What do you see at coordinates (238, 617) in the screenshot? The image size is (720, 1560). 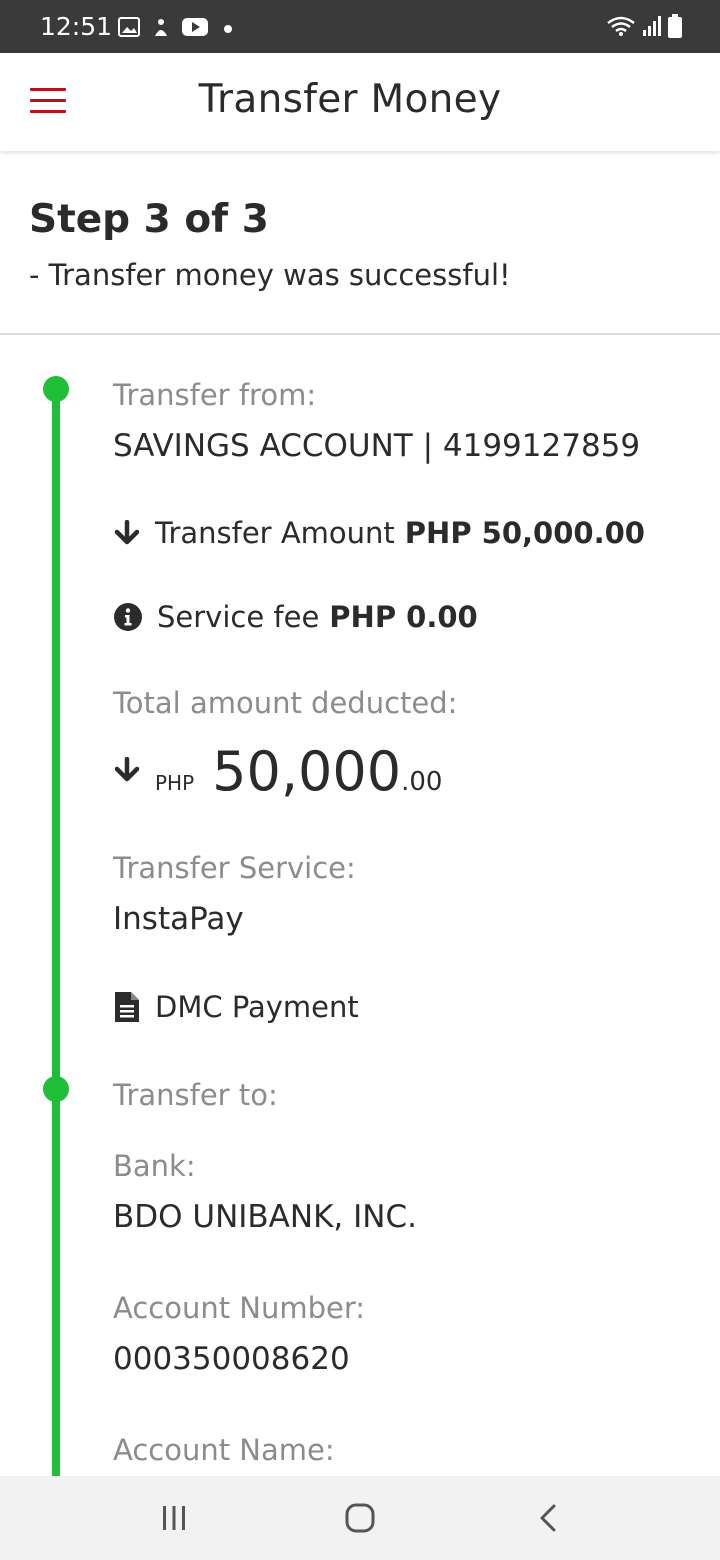 I see `service-fee-label: Service fee` at bounding box center [238, 617].